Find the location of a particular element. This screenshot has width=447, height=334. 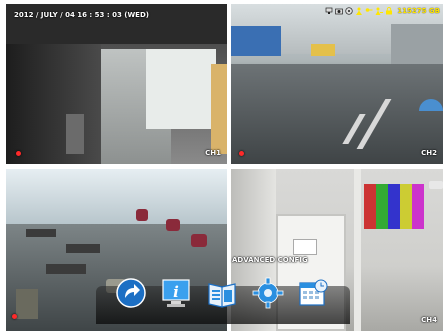

svg-text: i is located at coordinates (176, 292).